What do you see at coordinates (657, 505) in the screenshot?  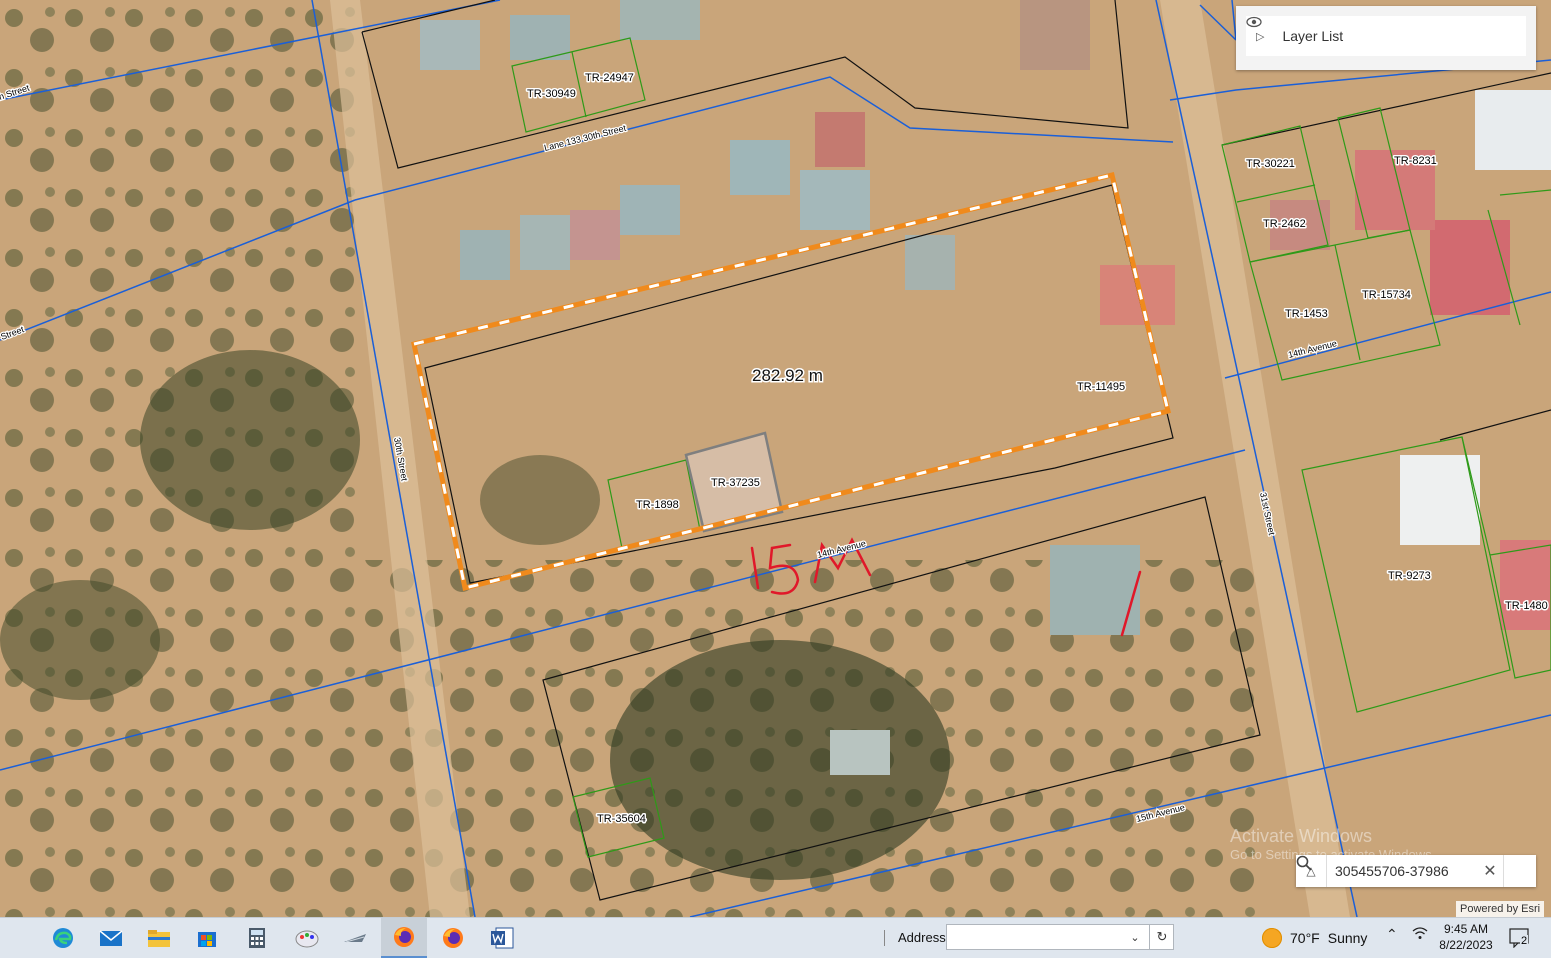 I see `parcel-label: TR-1898` at bounding box center [657, 505].